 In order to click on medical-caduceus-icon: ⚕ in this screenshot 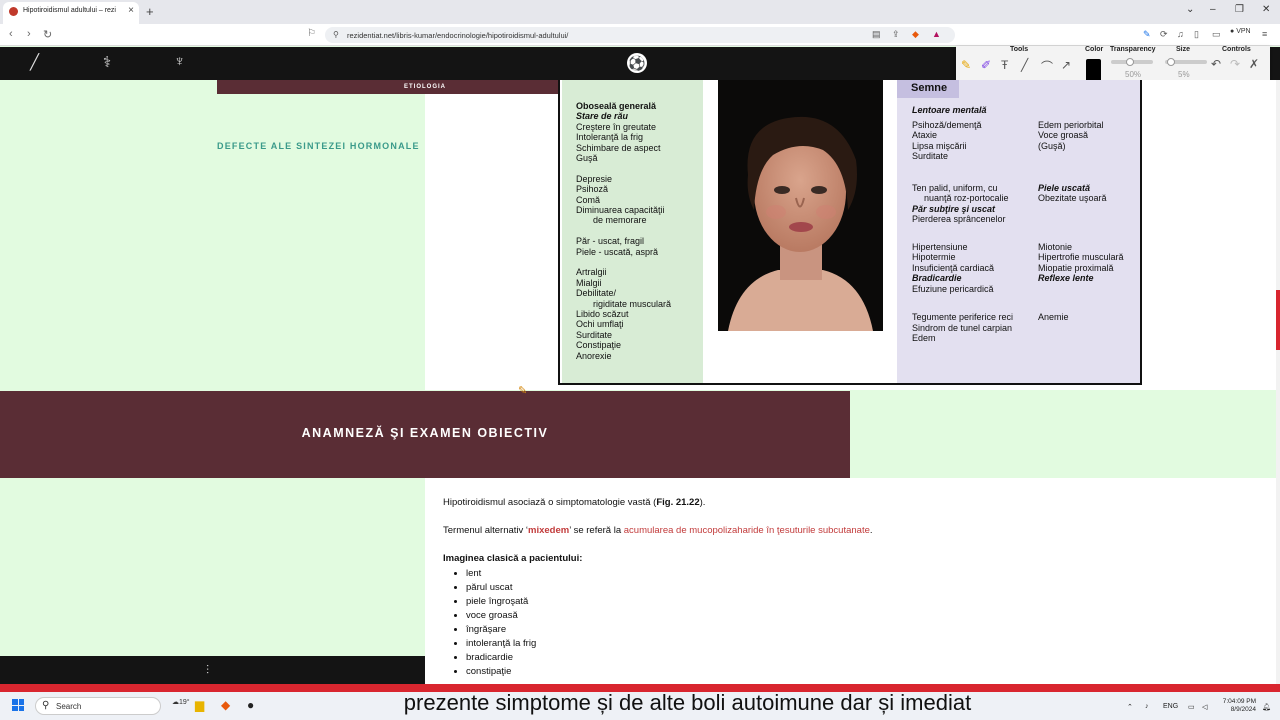, I will do `click(107, 62)`.